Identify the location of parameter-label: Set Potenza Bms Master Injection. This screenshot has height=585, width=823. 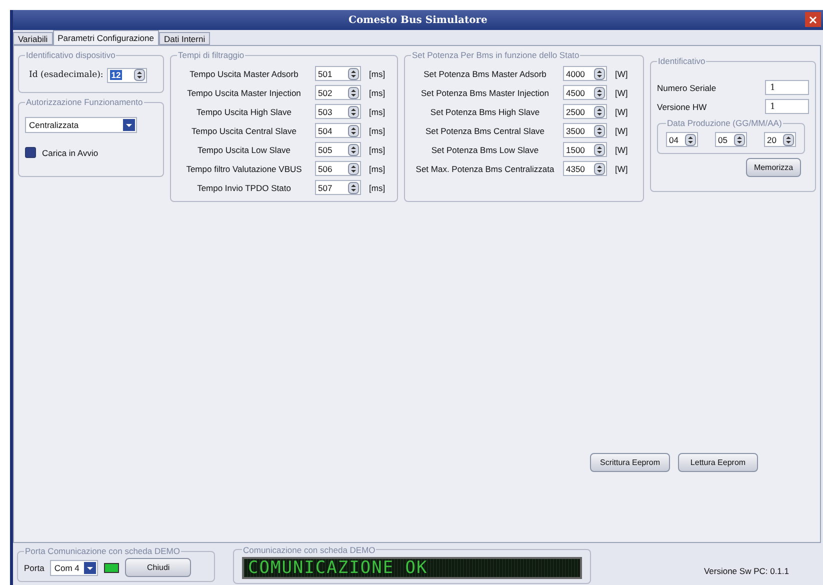
(485, 93).